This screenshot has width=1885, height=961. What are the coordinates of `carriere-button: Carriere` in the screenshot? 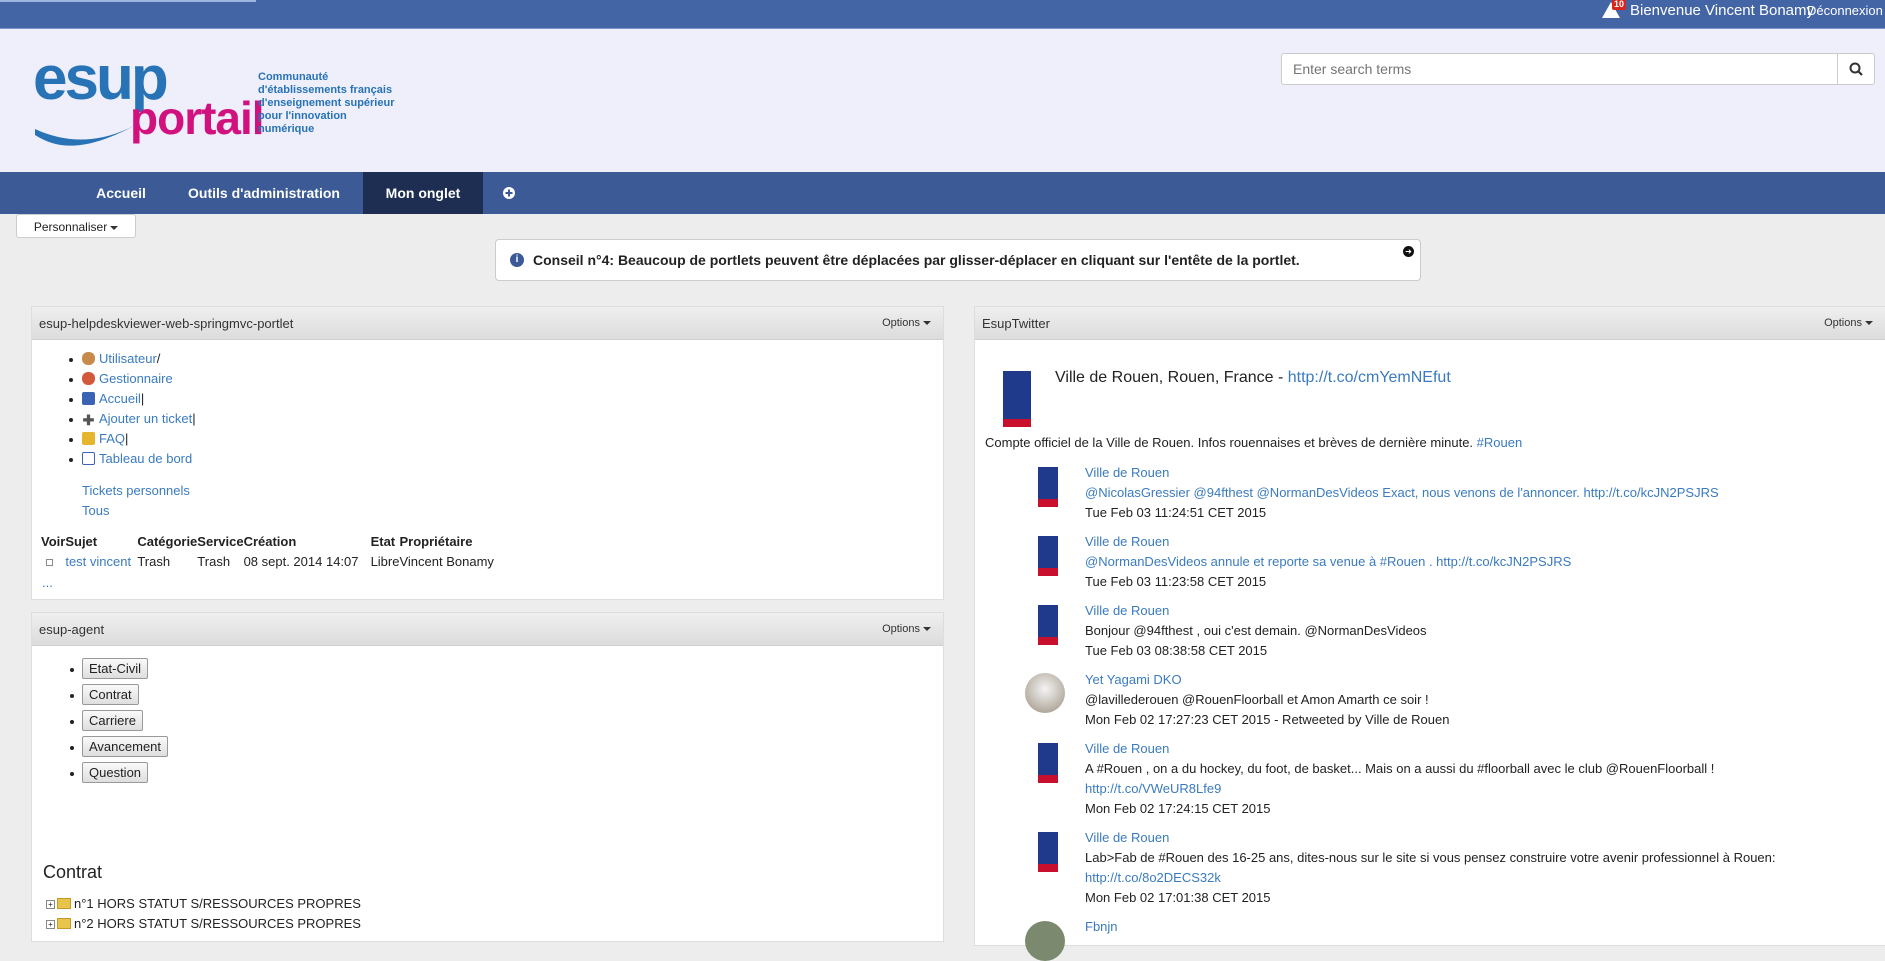 It's located at (112, 720).